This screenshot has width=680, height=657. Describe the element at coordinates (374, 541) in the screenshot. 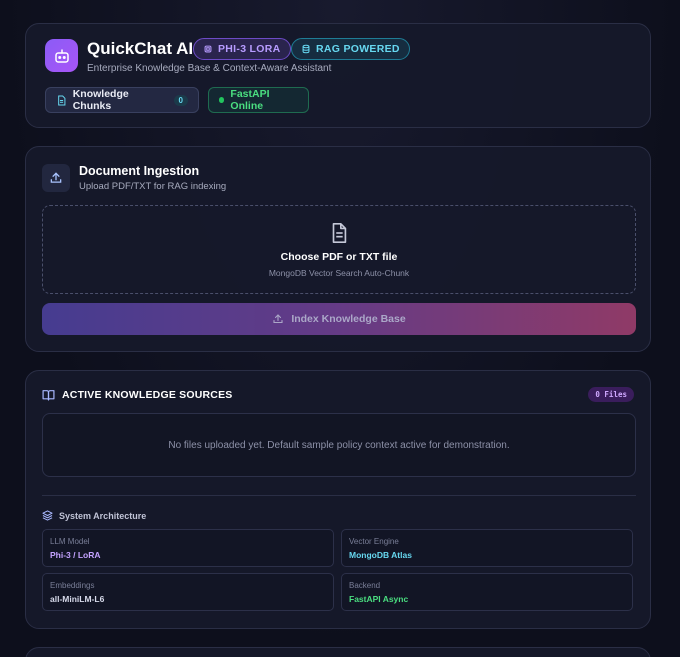

I see `arch-label: Vector Engine` at that location.